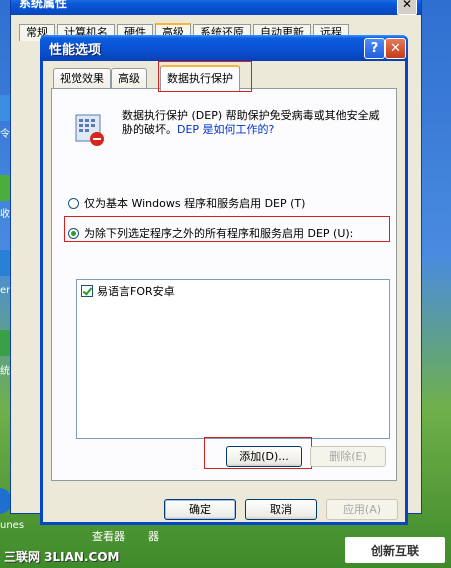 The image size is (451, 568). I want to click on desktop-bottom-label: 查看器, so click(108, 536).